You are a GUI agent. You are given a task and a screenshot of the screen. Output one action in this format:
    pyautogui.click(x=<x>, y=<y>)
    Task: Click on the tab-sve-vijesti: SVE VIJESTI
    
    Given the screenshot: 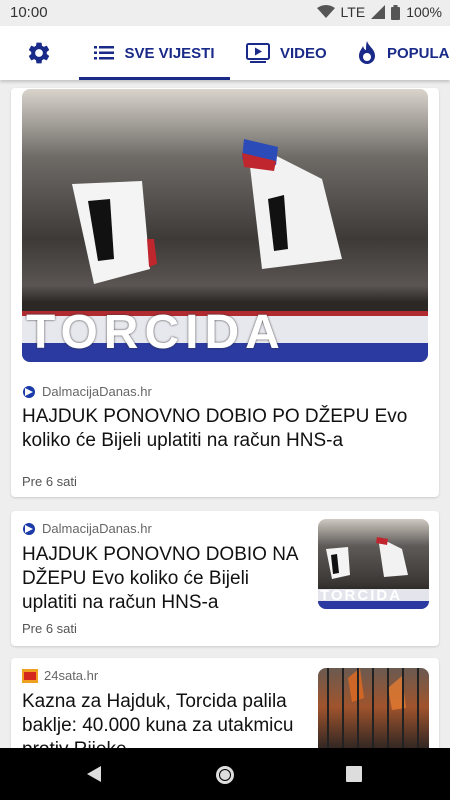 What is the action you would take?
    pyautogui.click(x=154, y=53)
    